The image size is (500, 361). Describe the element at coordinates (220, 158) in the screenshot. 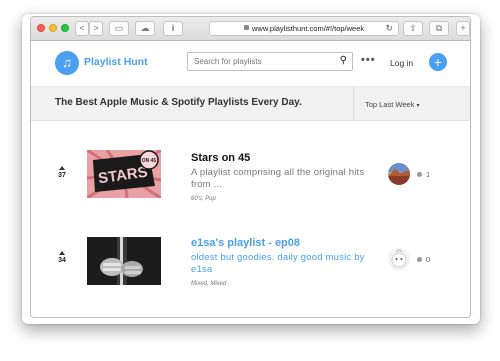

I see `playlist-title: Stars on 45` at that location.